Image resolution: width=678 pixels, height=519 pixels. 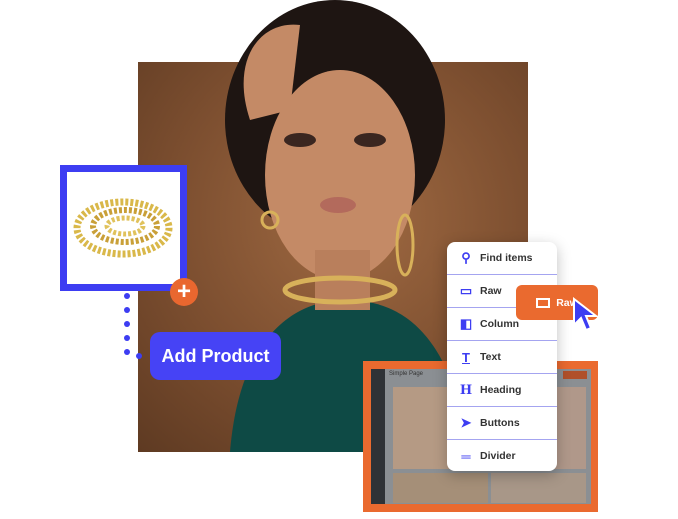 I want to click on menu-item-buttons: ➤ Buttons, so click(x=502, y=423).